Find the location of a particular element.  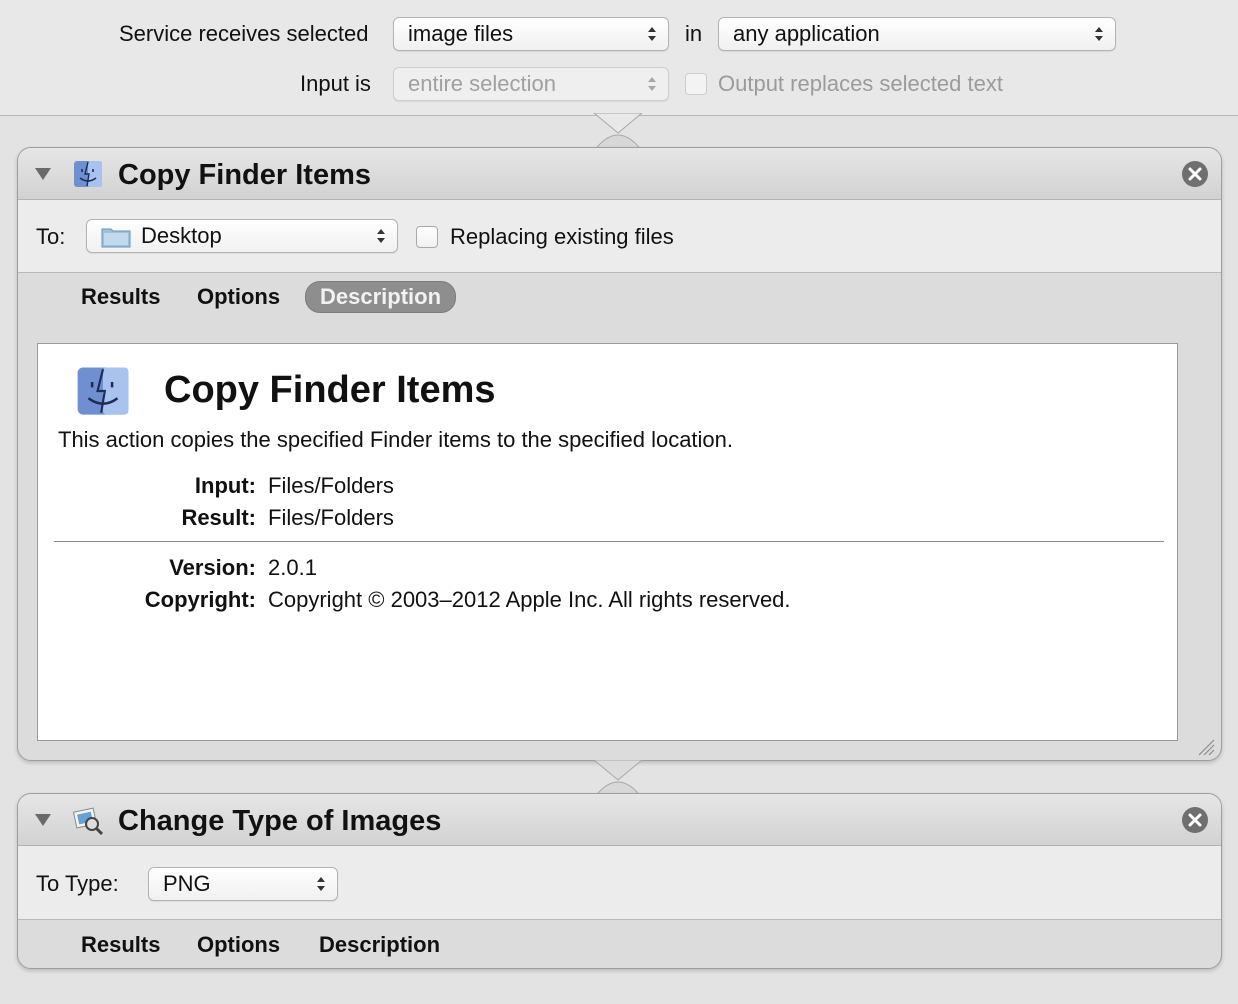

replacing-existing-label: Replacing existing files is located at coordinates (562, 236).